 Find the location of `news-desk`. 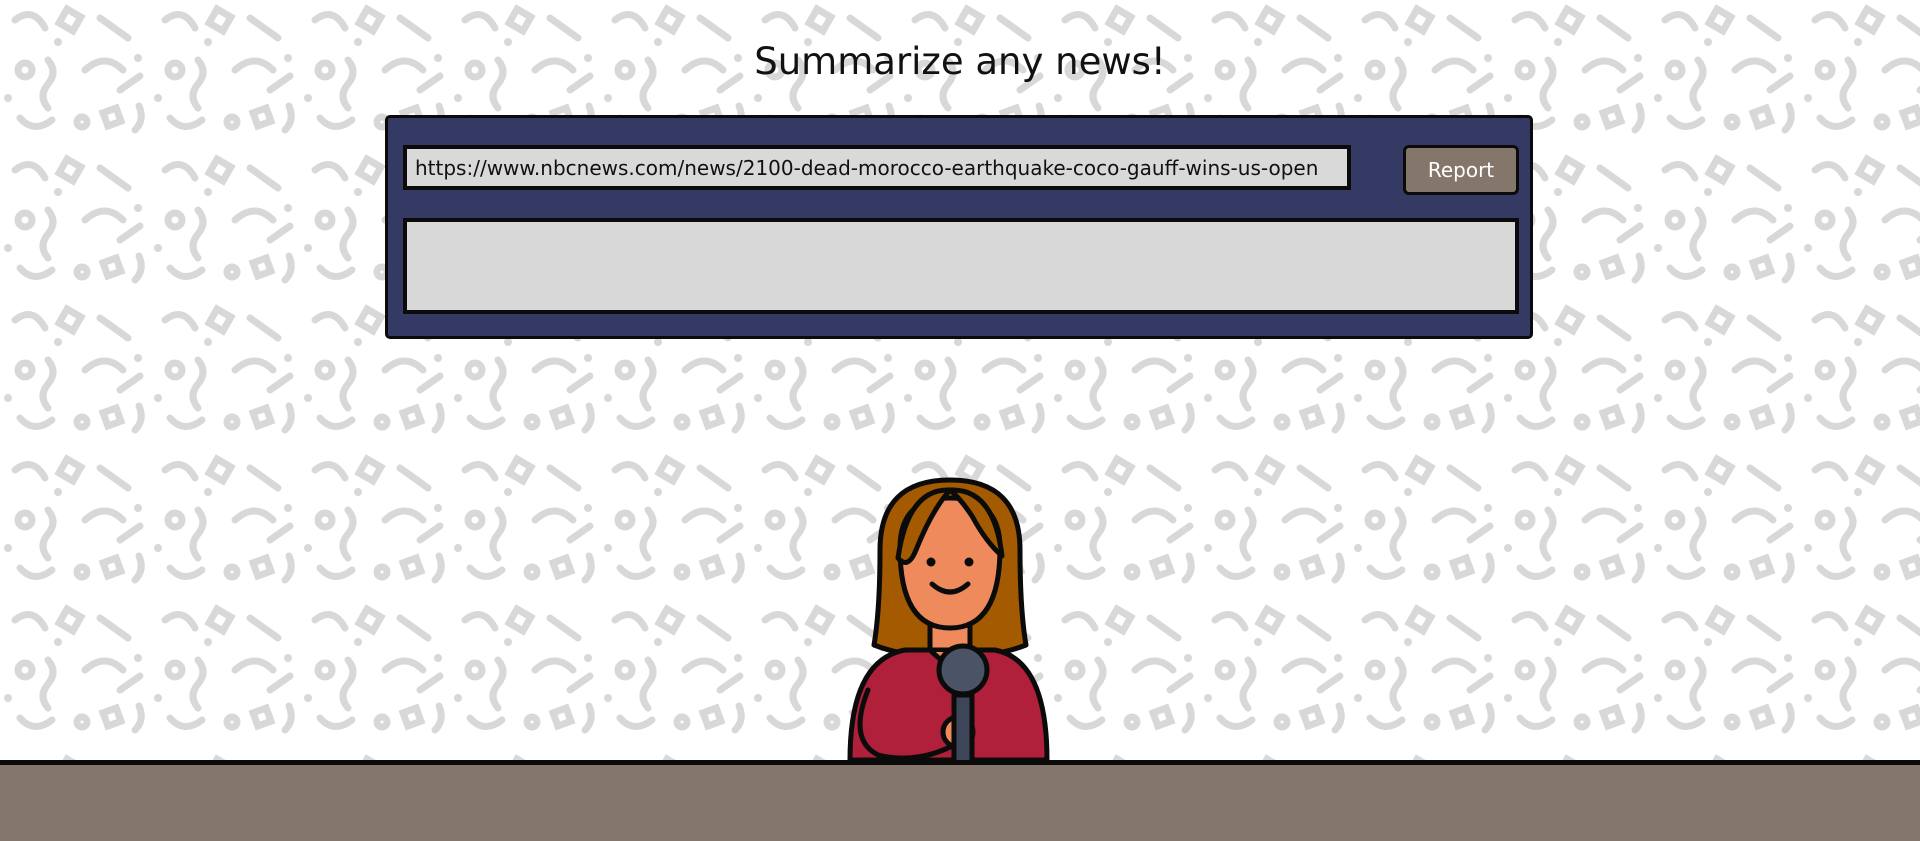

news-desk is located at coordinates (960, 800).